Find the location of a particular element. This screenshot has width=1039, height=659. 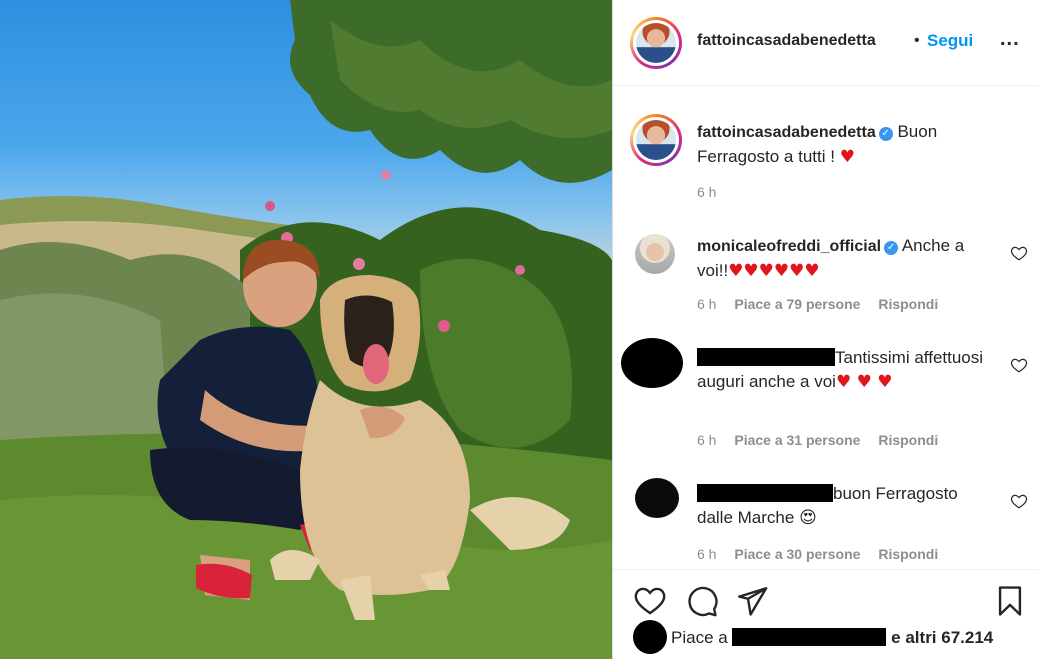

author-avatar is located at coordinates (656, 43).